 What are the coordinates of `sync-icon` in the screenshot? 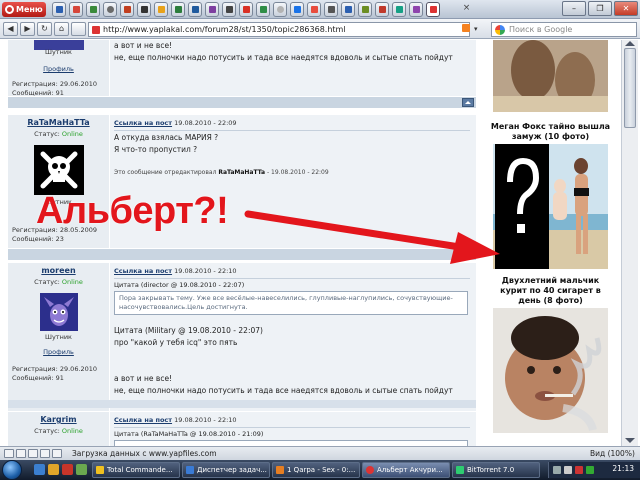 It's located at (21, 453).